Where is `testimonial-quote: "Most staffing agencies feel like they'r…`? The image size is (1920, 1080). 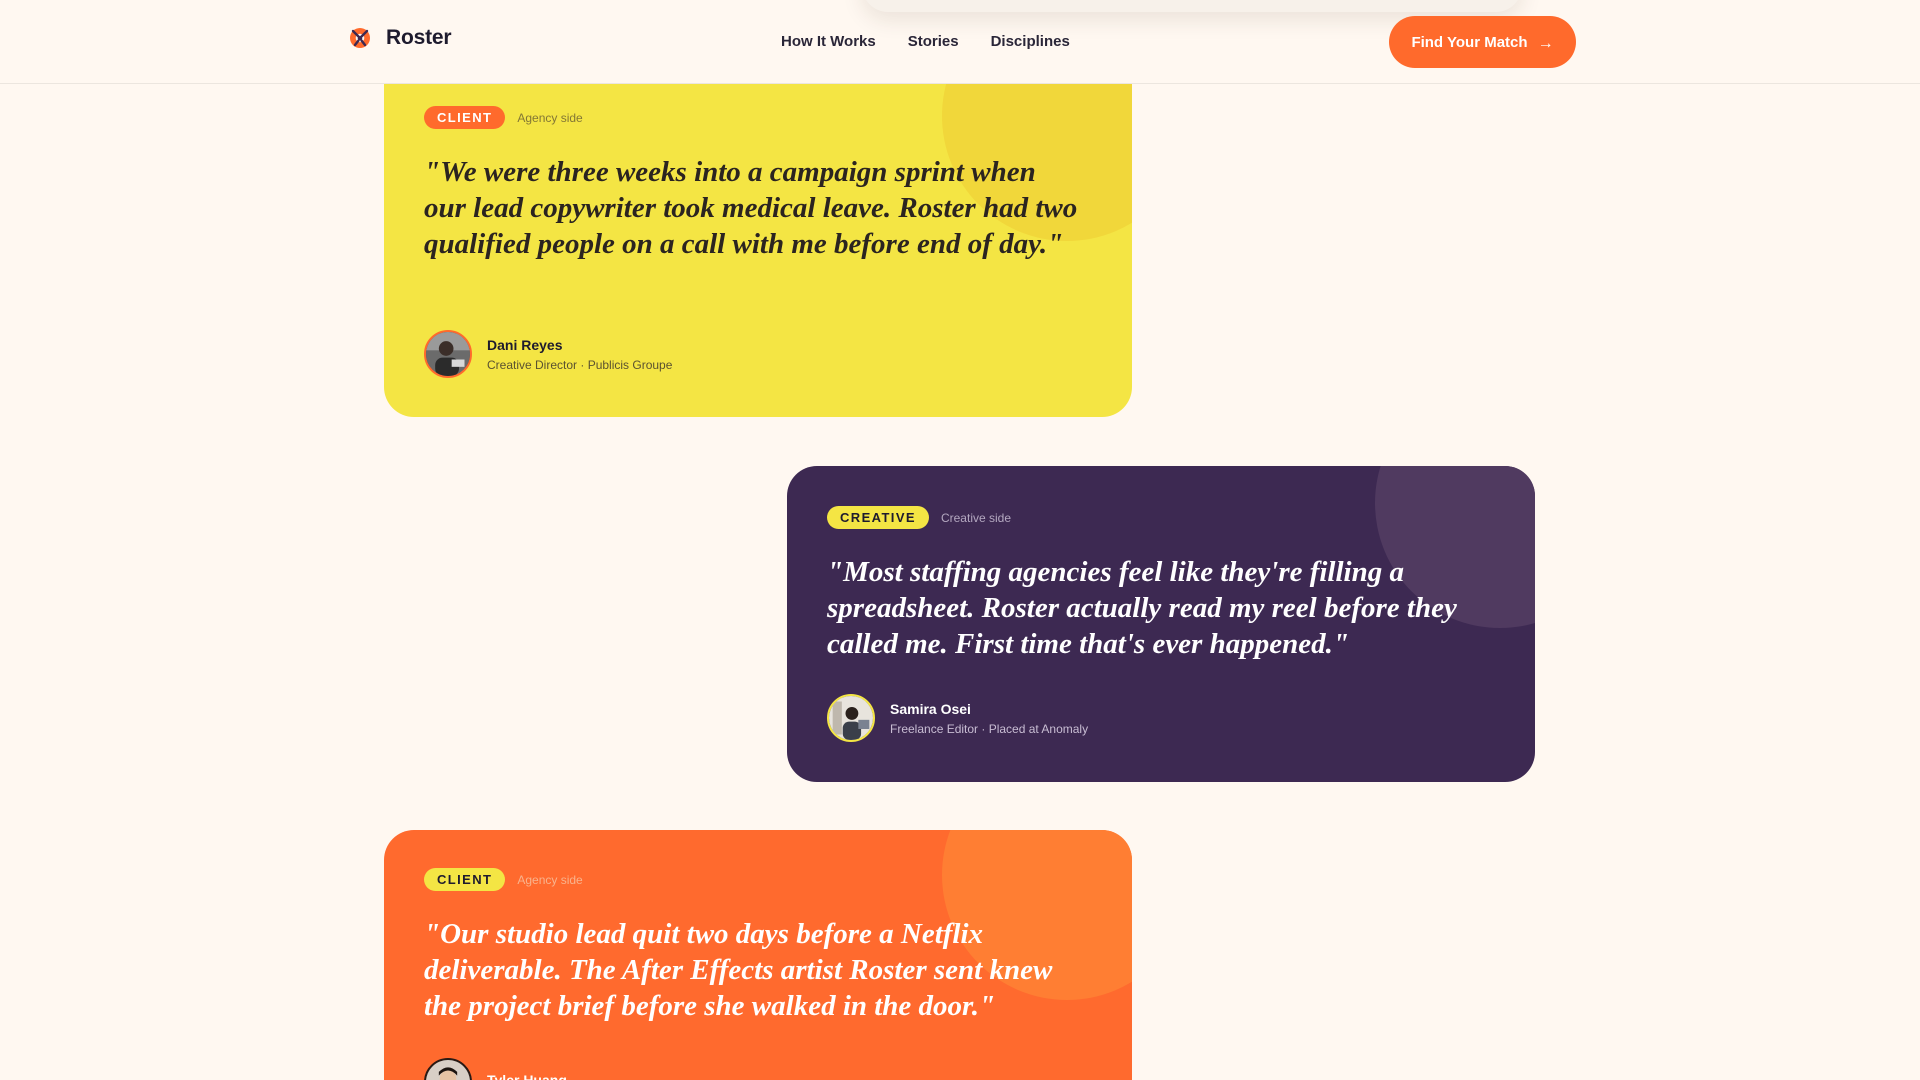
testimonial-quote: "Most staffing agencies feel like they'r… is located at coordinates (1142, 608).